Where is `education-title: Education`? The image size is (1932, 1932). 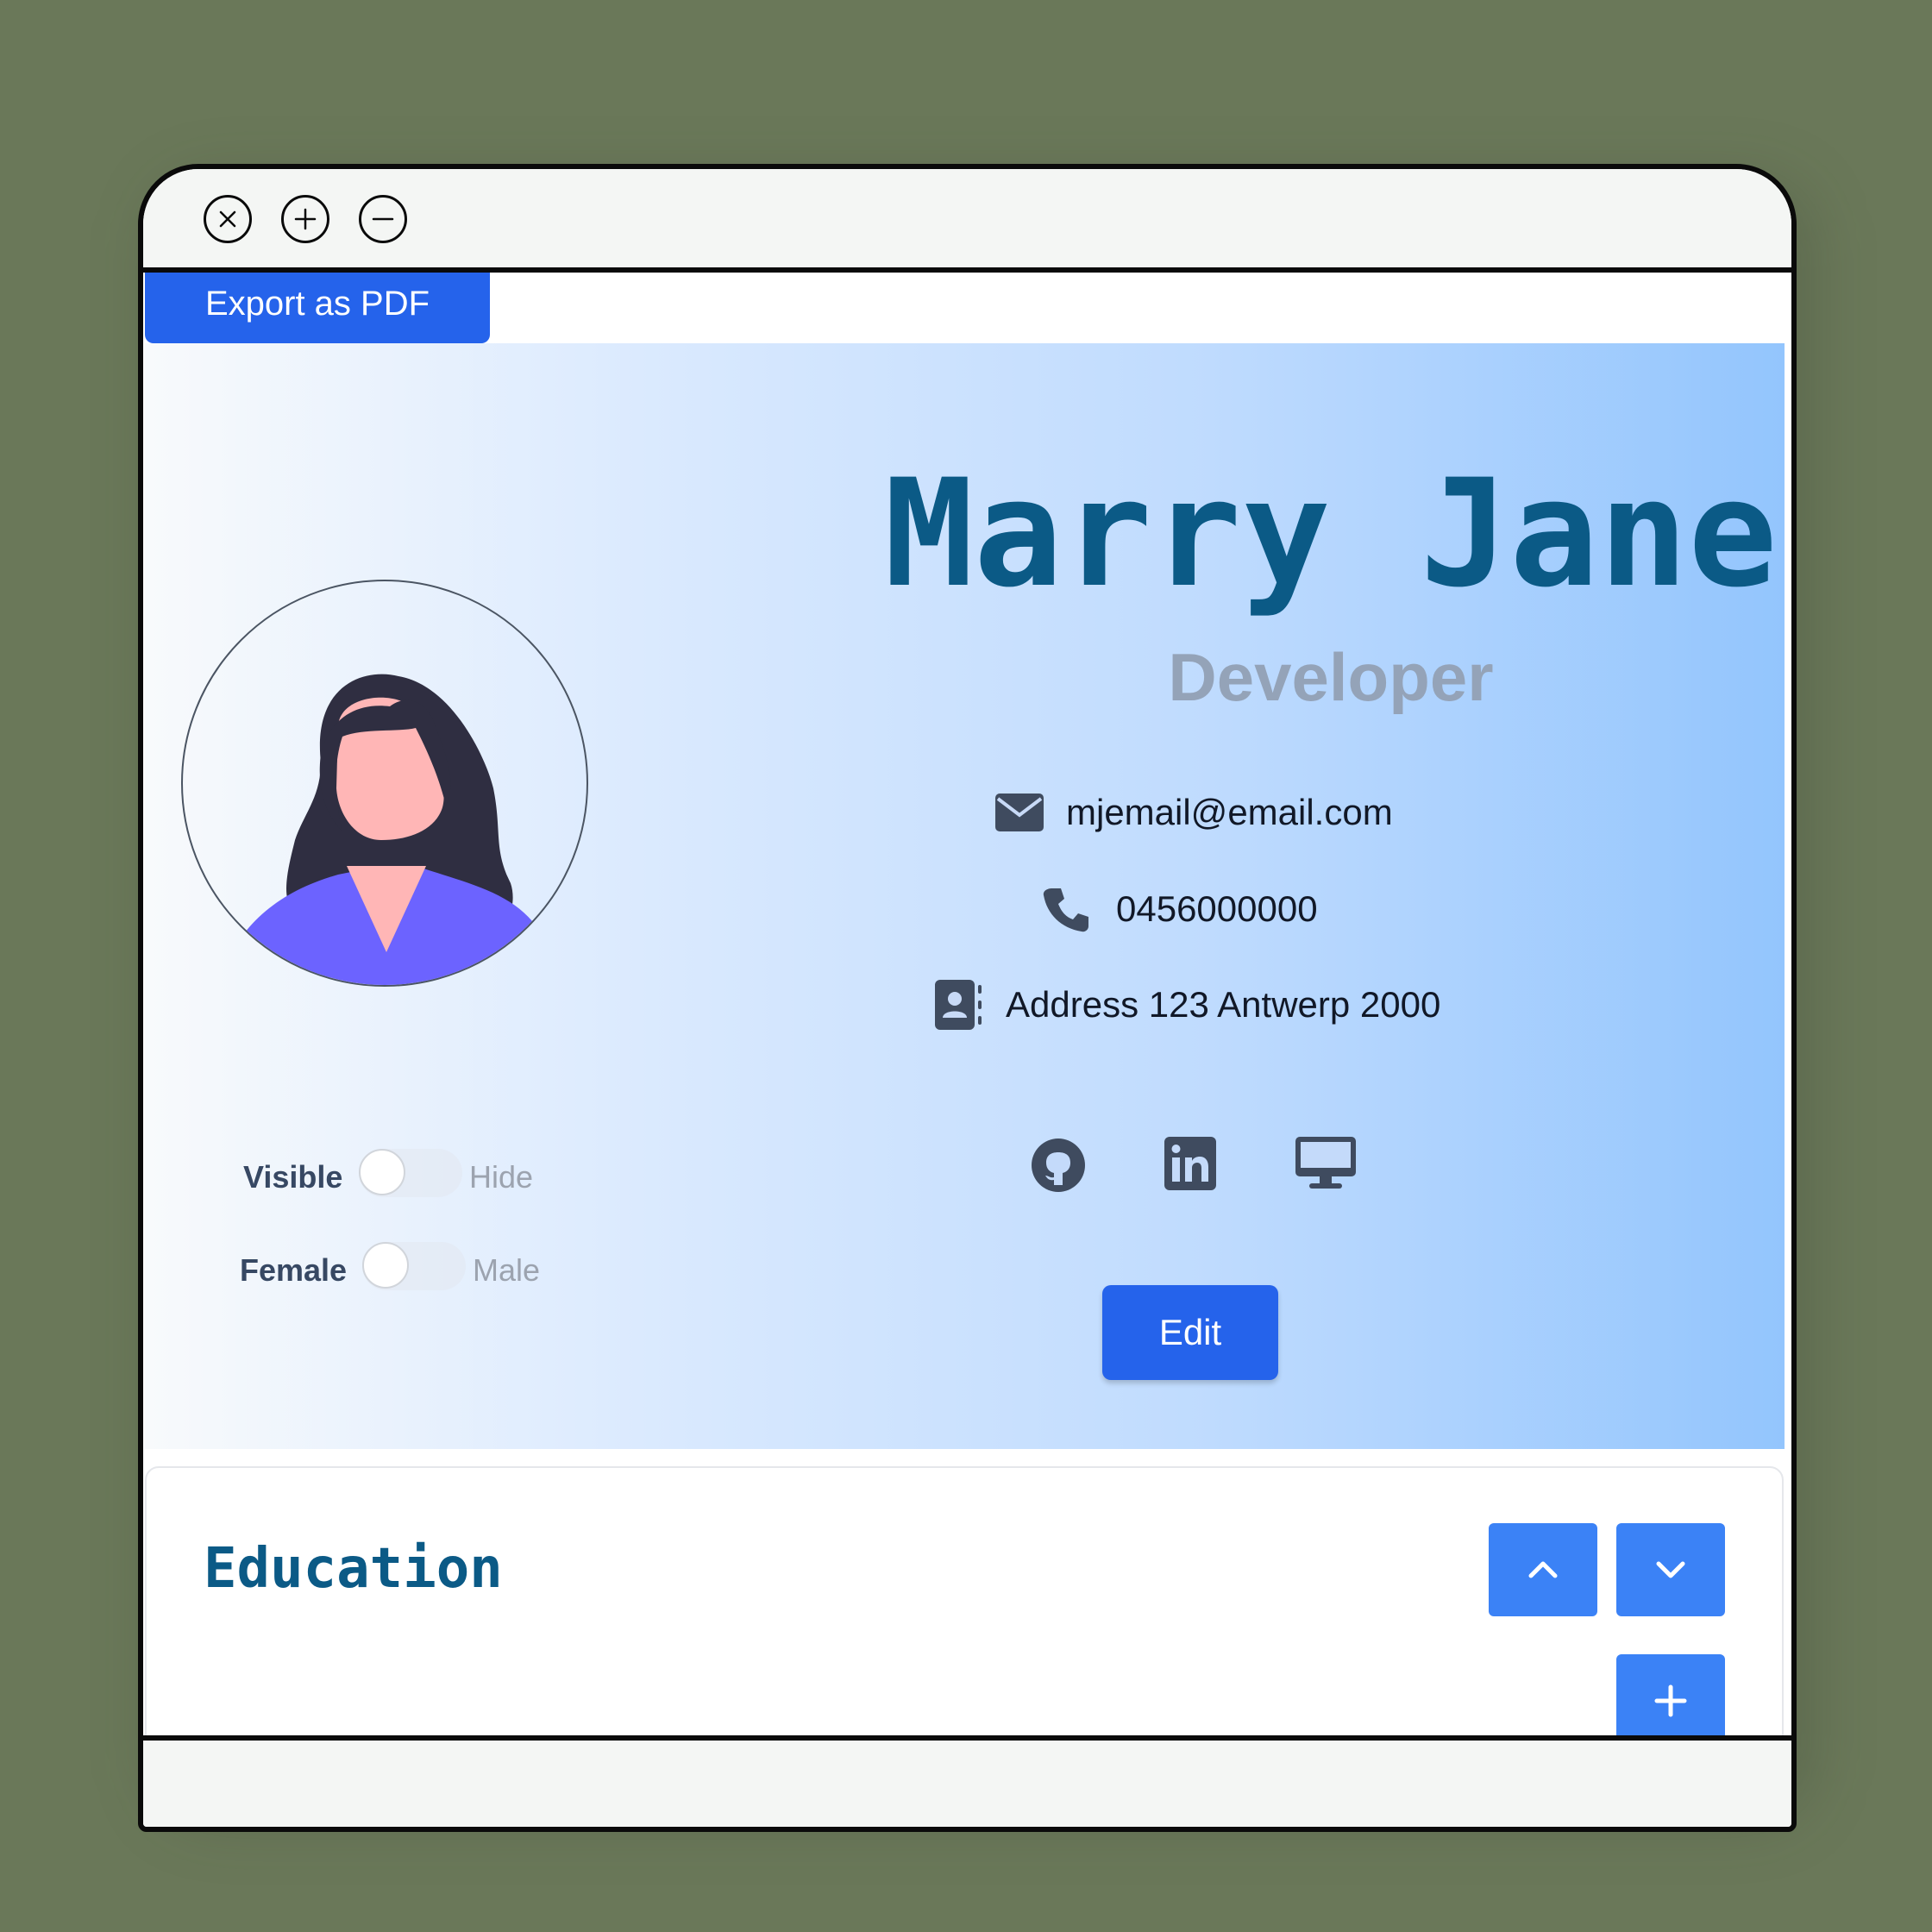
education-title: Education is located at coordinates (353, 1569).